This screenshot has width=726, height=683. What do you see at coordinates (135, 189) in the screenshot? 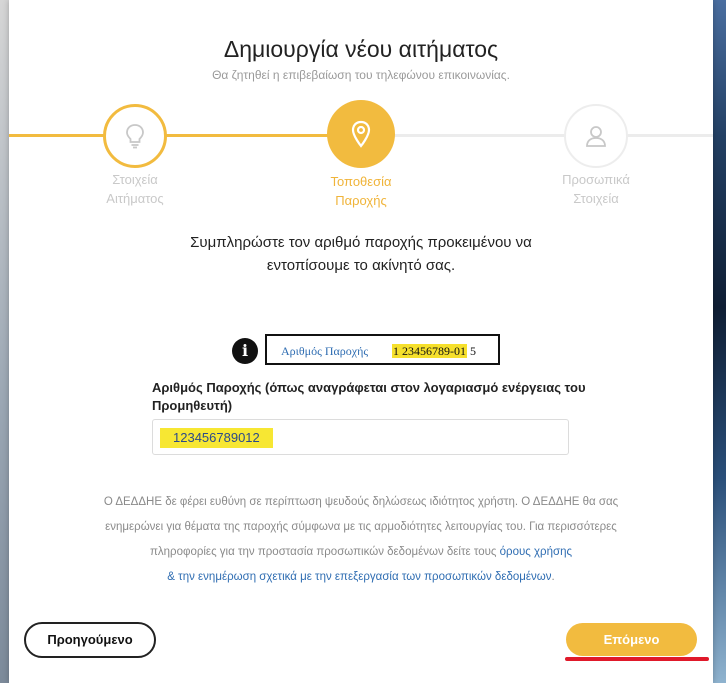
I see `step-label: Στοιχεία Αιτήματος` at bounding box center [135, 189].